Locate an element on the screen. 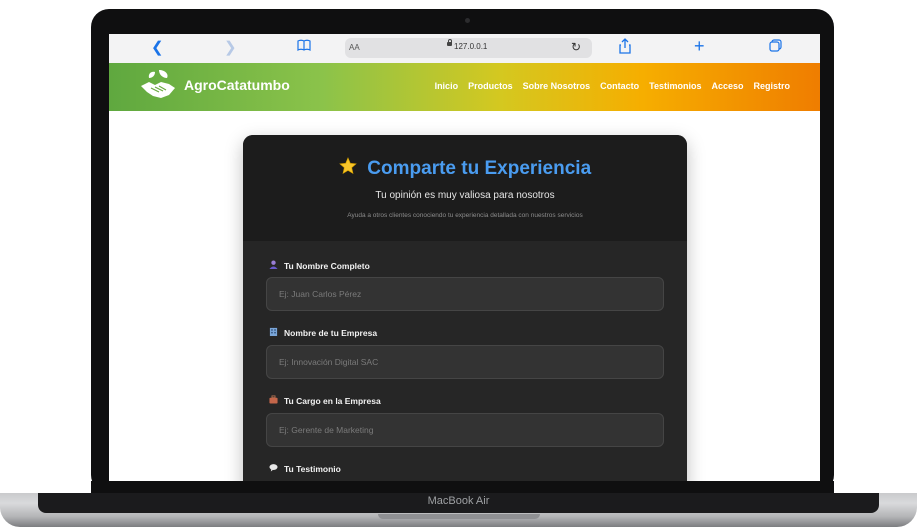  share-icon is located at coordinates (625, 48).